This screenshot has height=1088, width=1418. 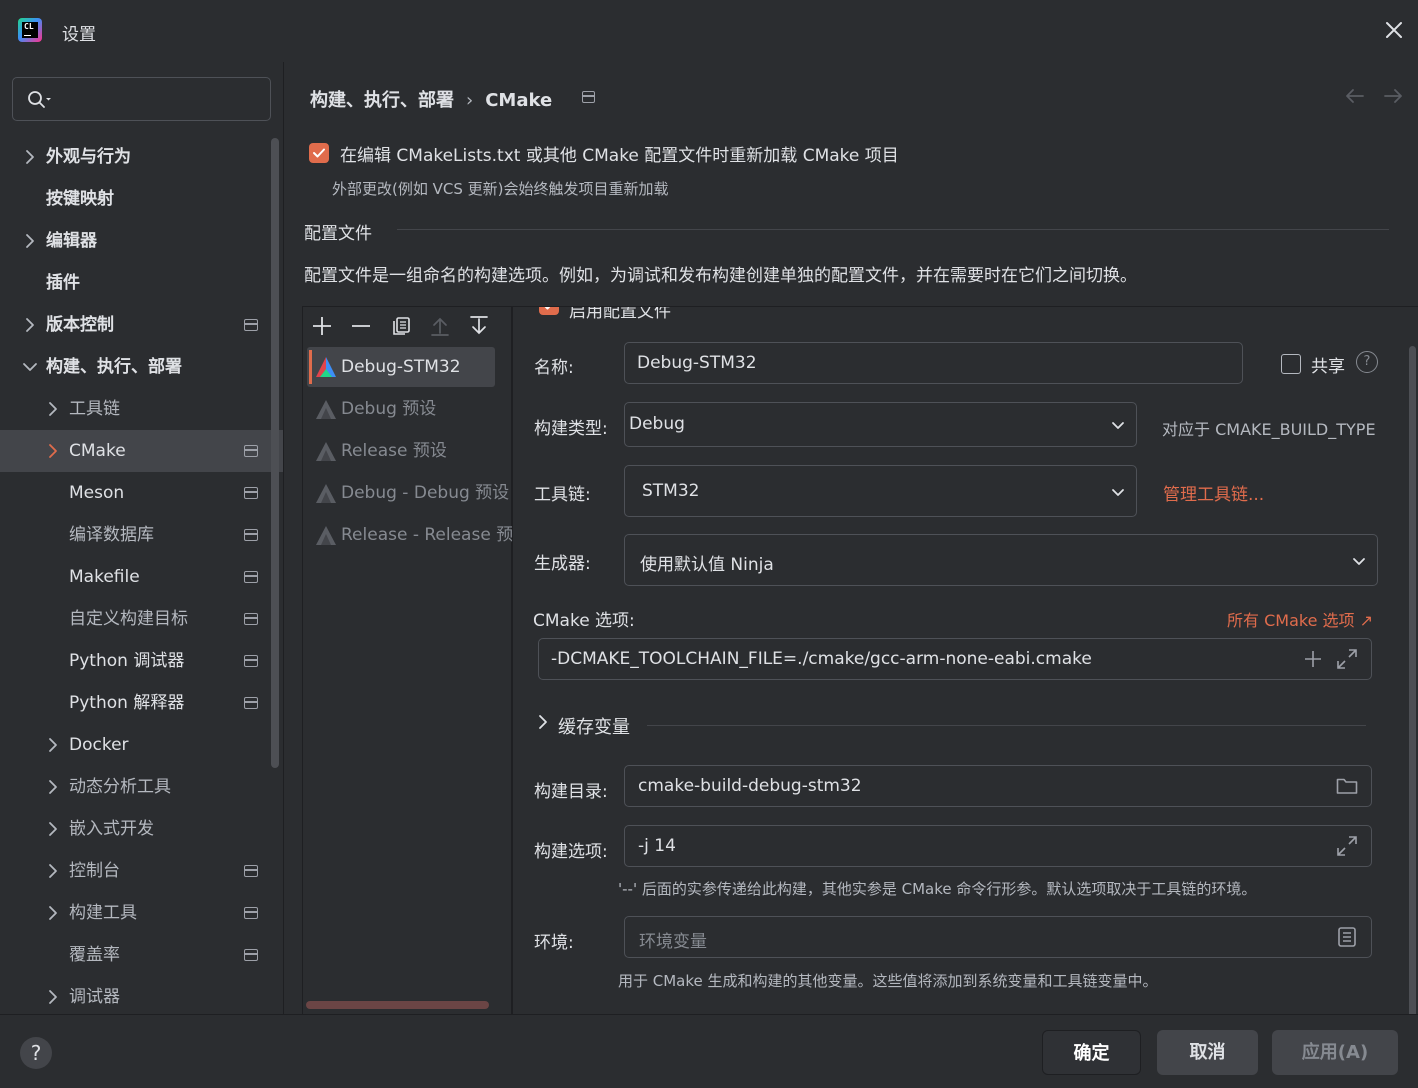 What do you see at coordinates (998, 937) in the screenshot?
I see `environment-input: 环境变量` at bounding box center [998, 937].